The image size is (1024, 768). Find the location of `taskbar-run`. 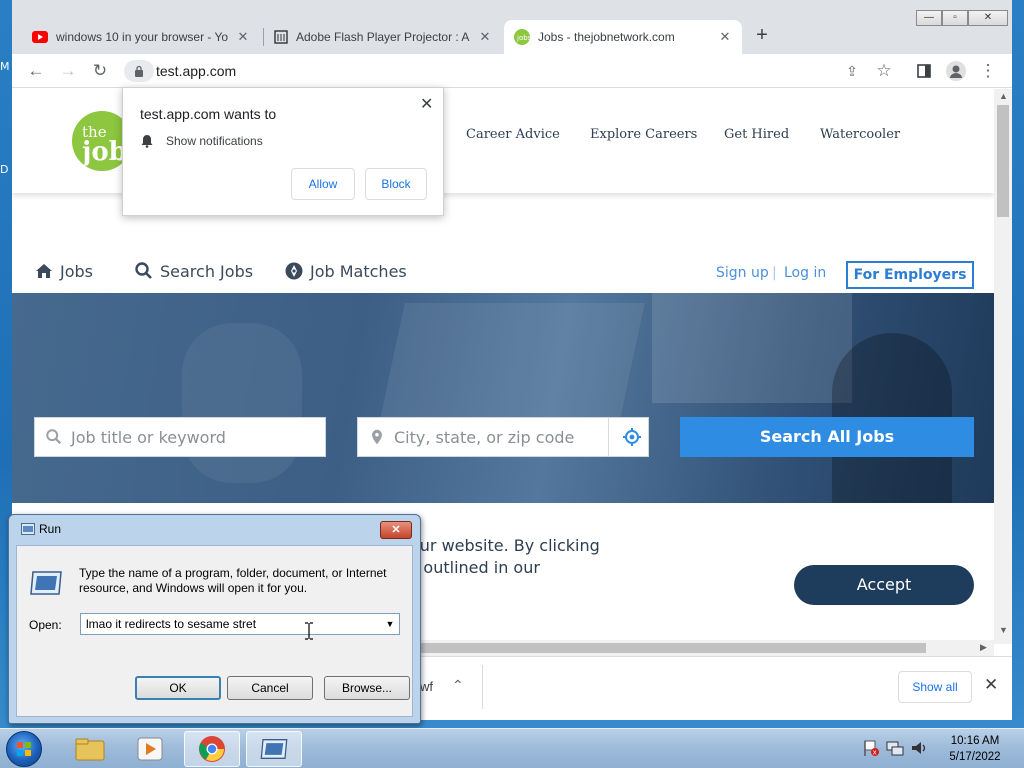

taskbar-run is located at coordinates (274, 749).